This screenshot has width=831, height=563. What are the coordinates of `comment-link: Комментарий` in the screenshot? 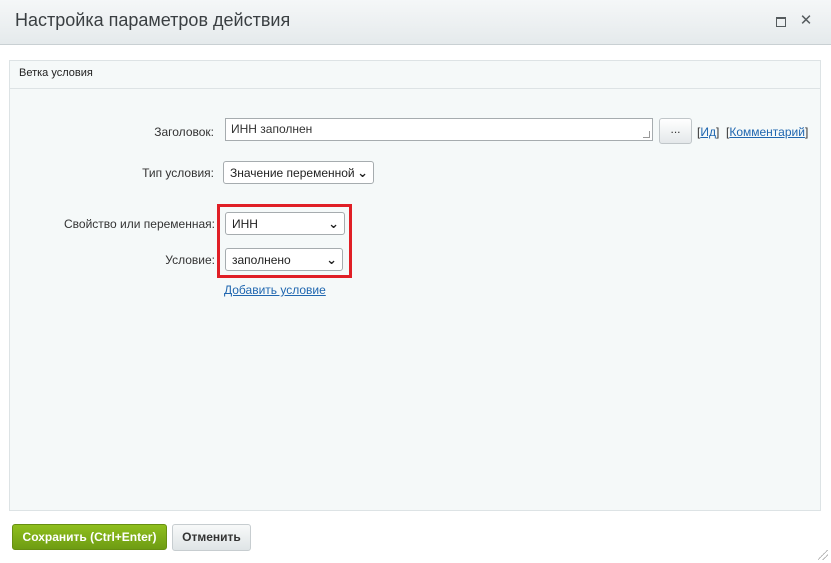 It's located at (767, 132).